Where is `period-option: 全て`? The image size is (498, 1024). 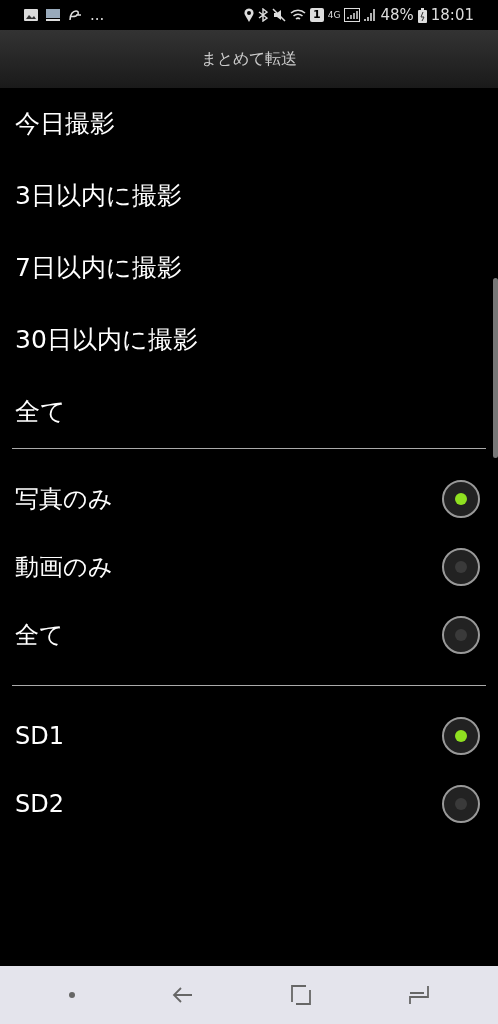
period-option: 全て is located at coordinates (40, 412).